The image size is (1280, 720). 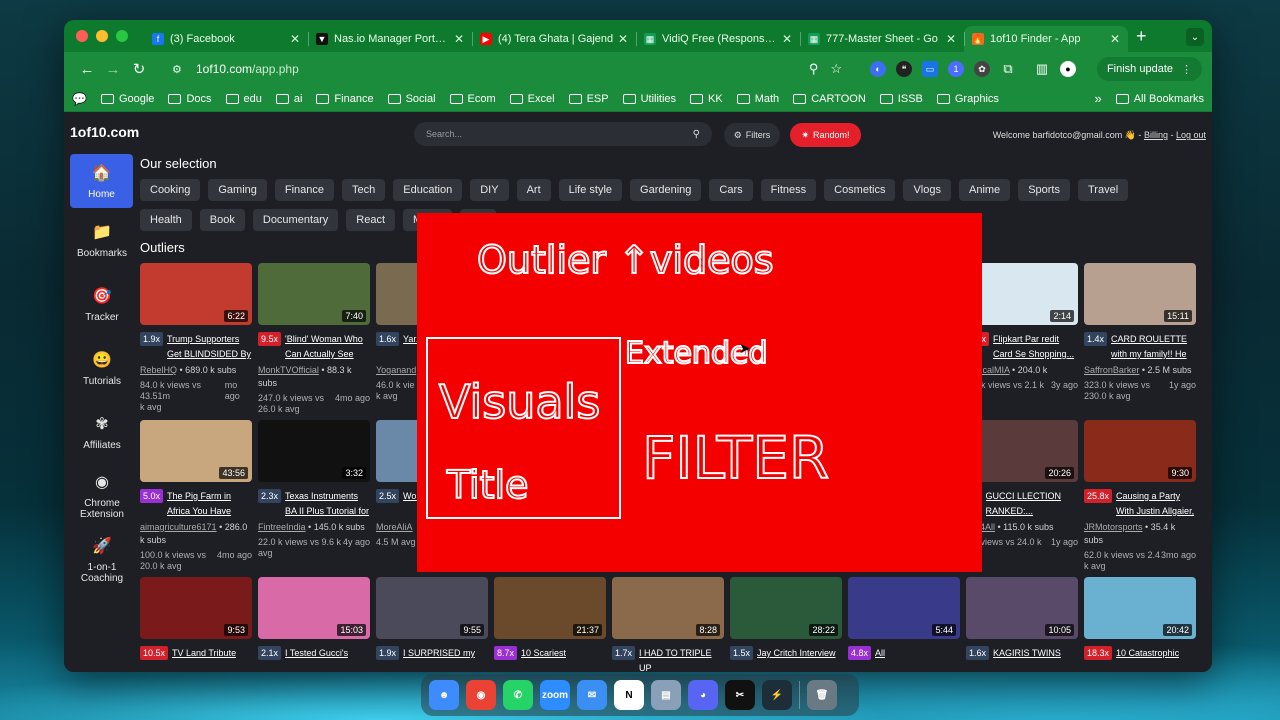 I want to click on extension-icon: 1, so click(x=956, y=69).